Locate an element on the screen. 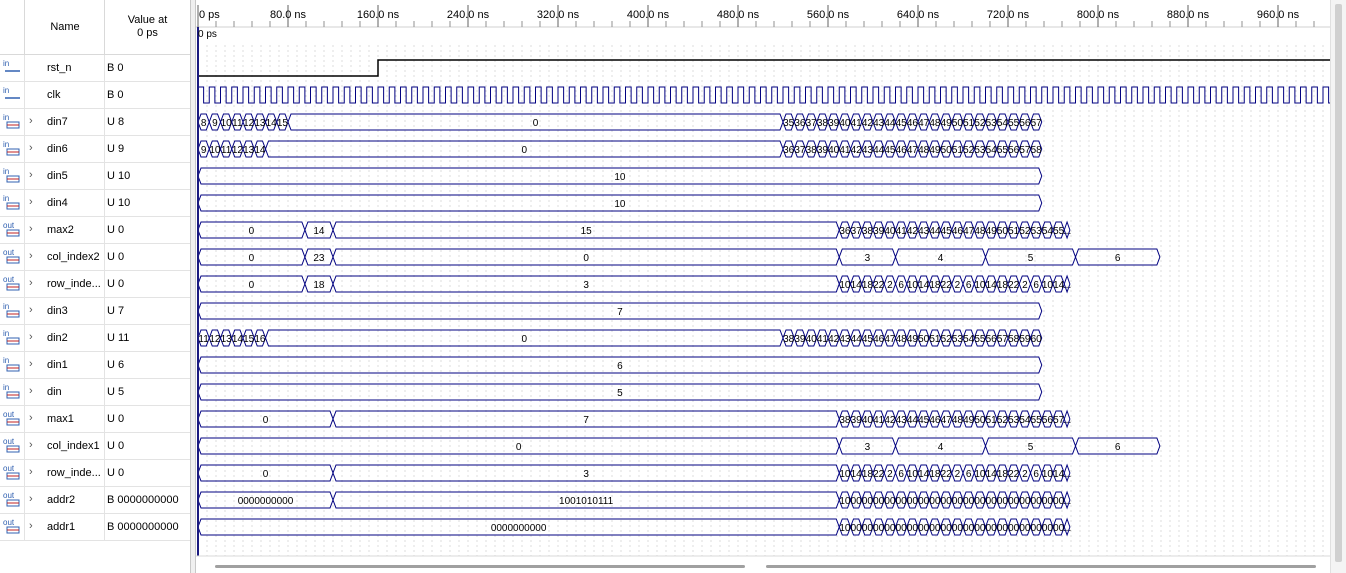 This screenshot has height=573, width=1346. signal-row: in clk B 0 is located at coordinates (95, 95).